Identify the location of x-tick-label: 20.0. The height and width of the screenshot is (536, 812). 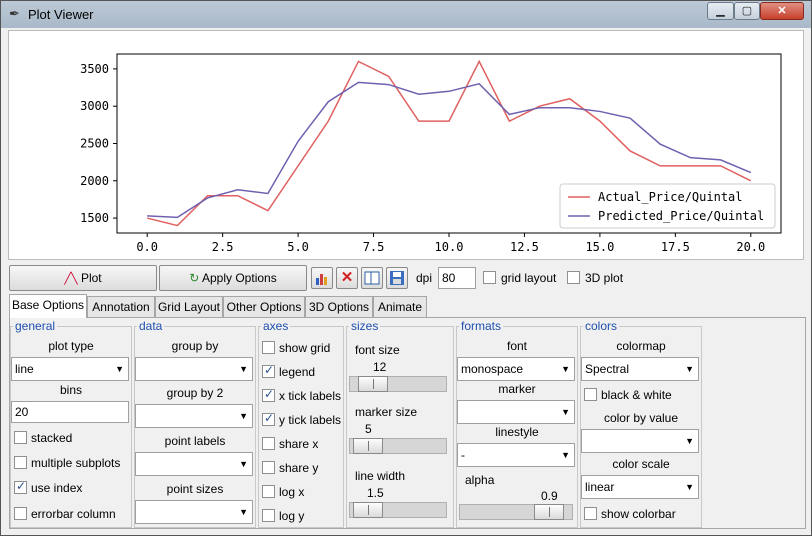
(750, 247).